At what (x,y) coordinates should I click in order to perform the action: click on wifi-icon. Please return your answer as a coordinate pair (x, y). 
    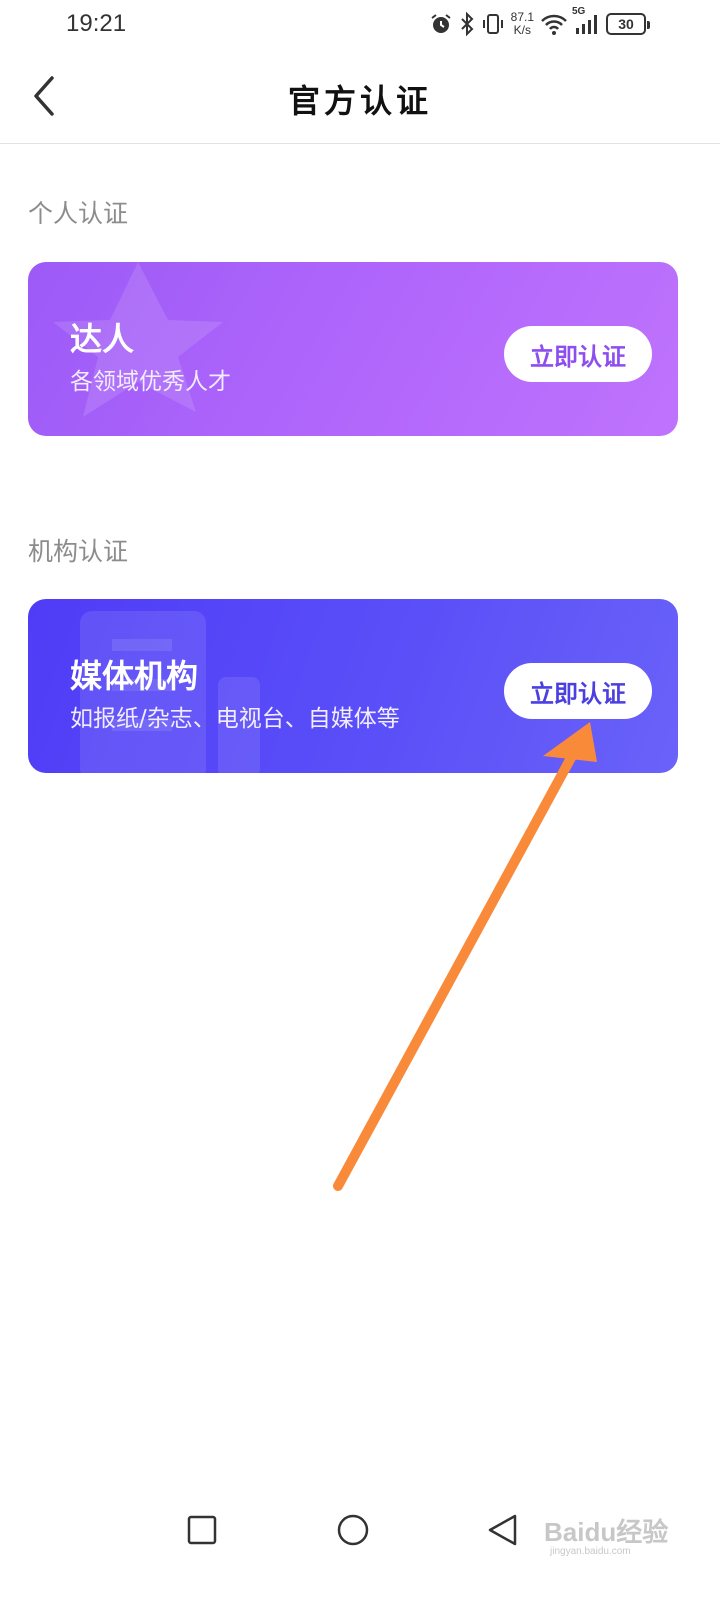
    Looking at the image, I should click on (554, 24).